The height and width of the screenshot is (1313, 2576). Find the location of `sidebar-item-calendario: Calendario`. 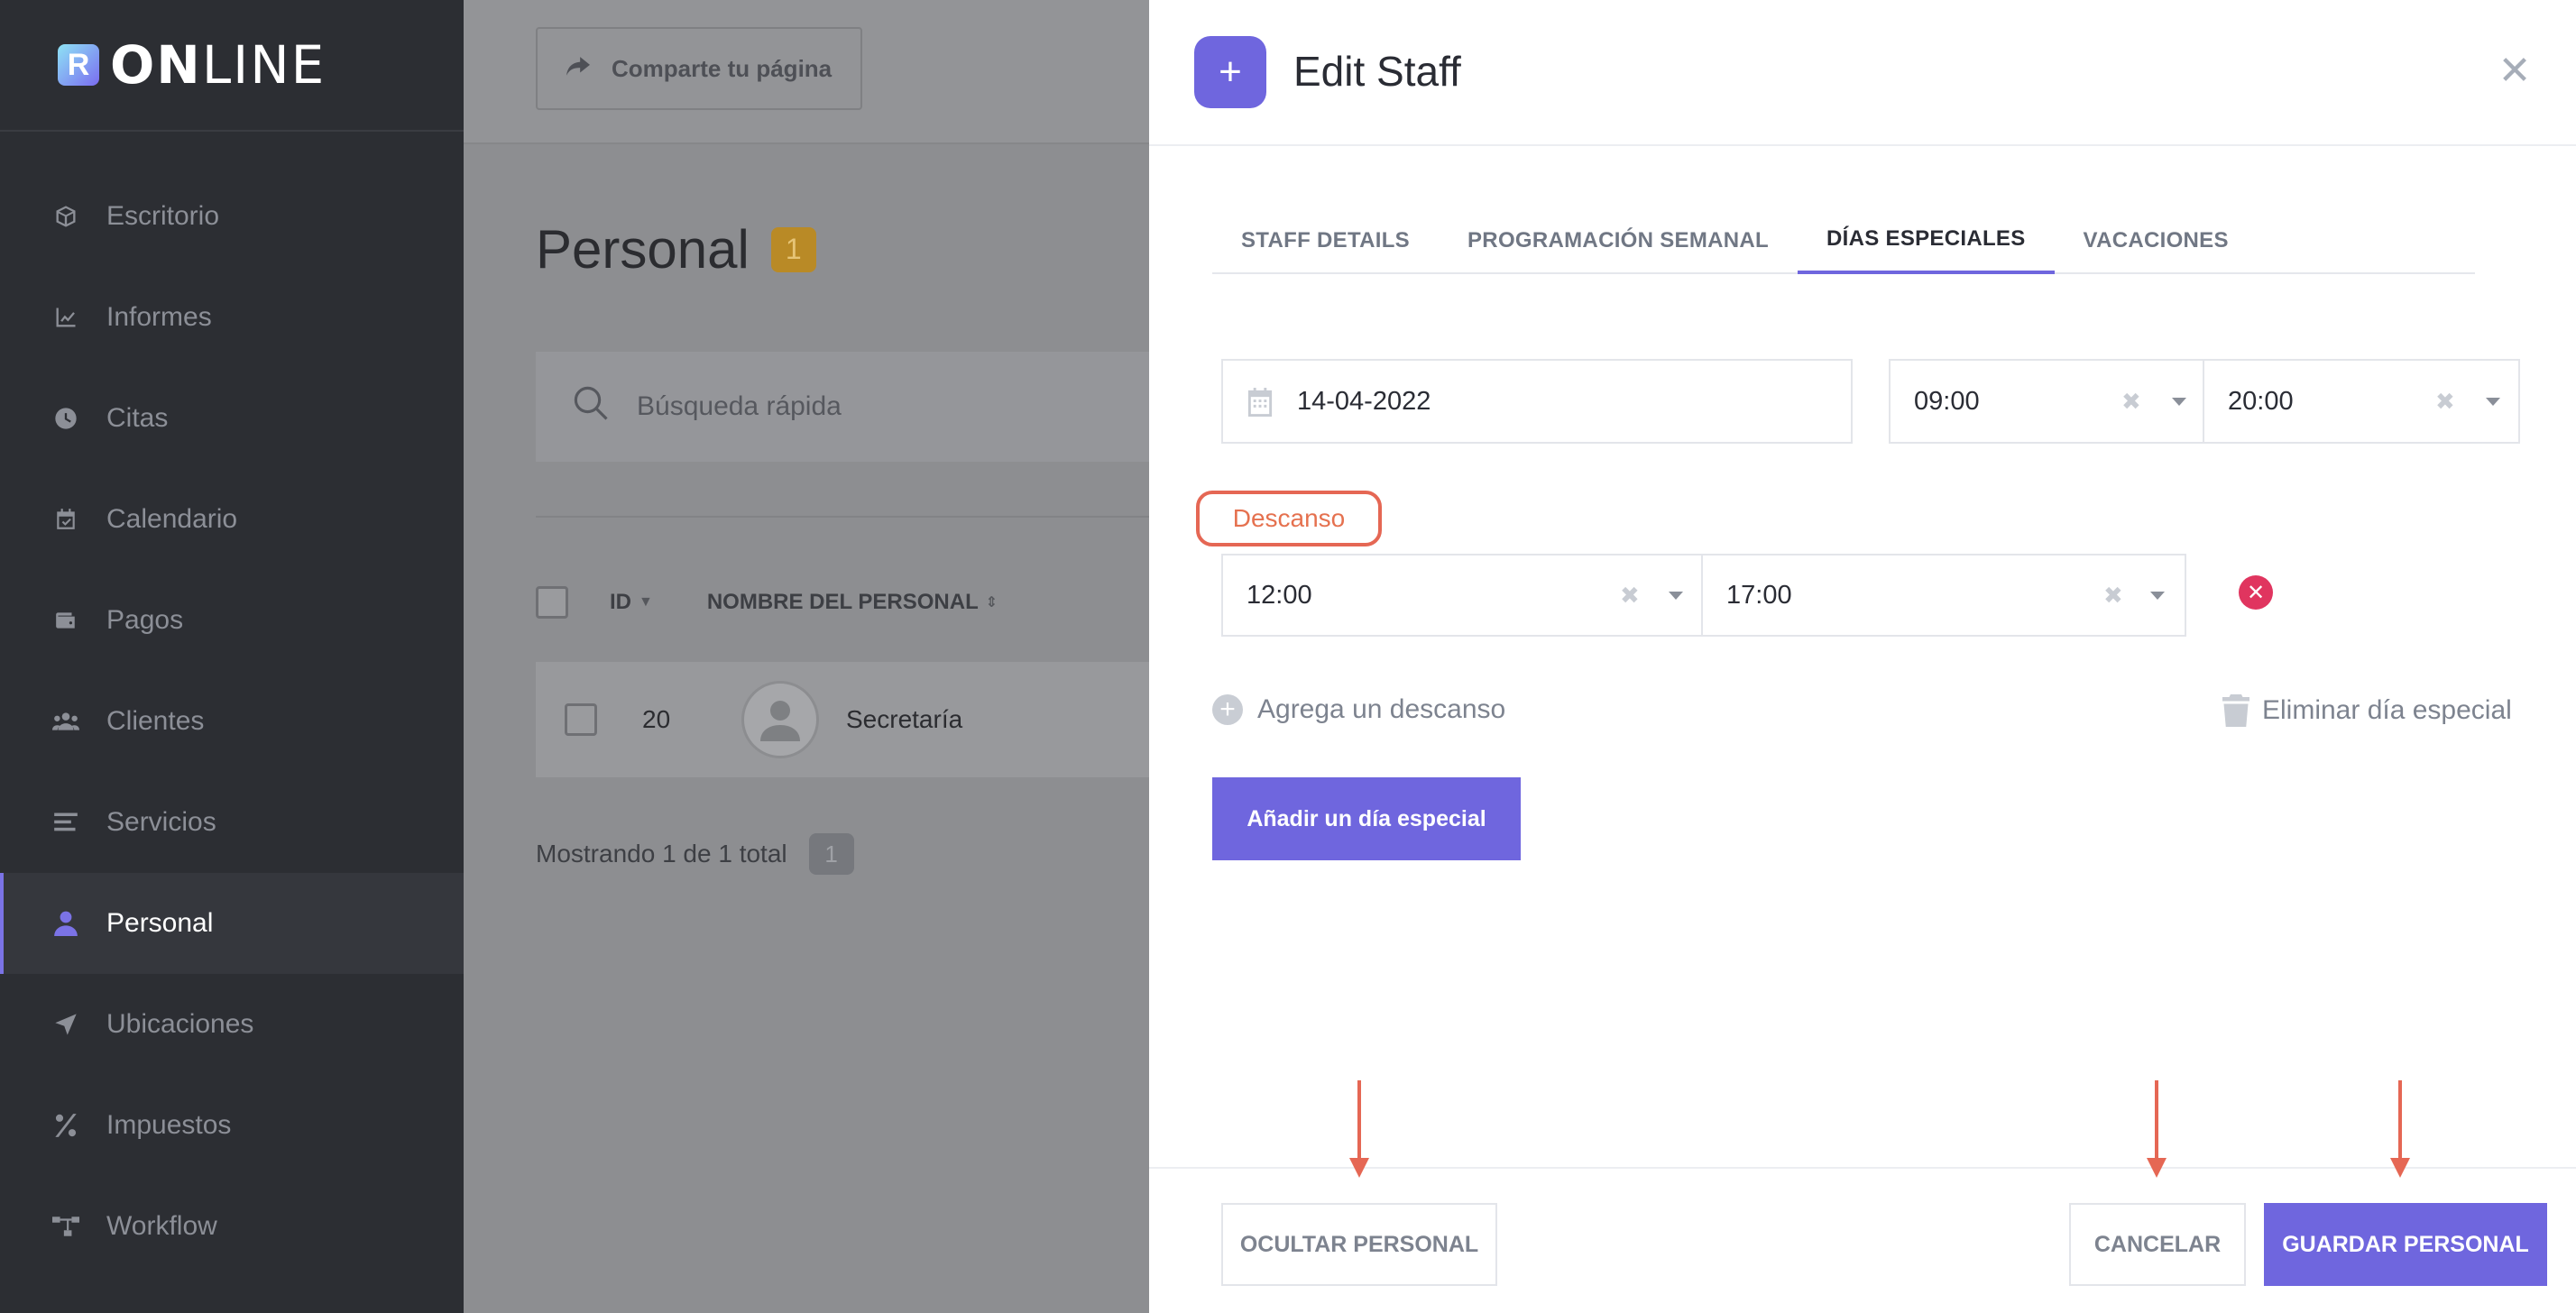

sidebar-item-calendario: Calendario is located at coordinates (232, 519).